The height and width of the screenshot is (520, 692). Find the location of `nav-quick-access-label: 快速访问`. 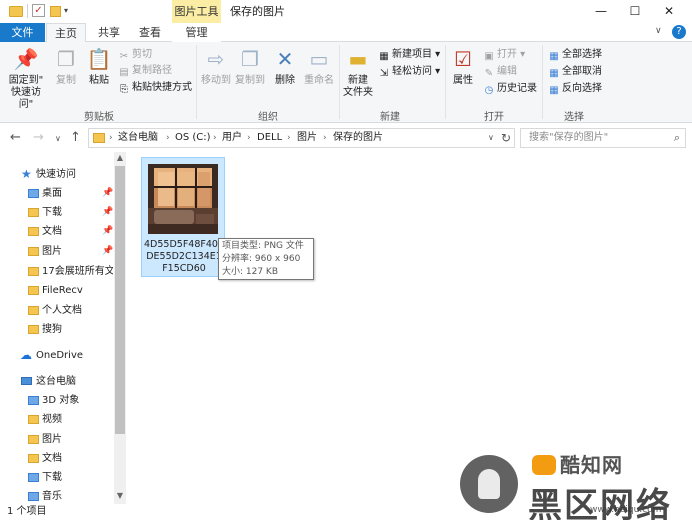

nav-quick-access-label: 快速访问 is located at coordinates (56, 174).